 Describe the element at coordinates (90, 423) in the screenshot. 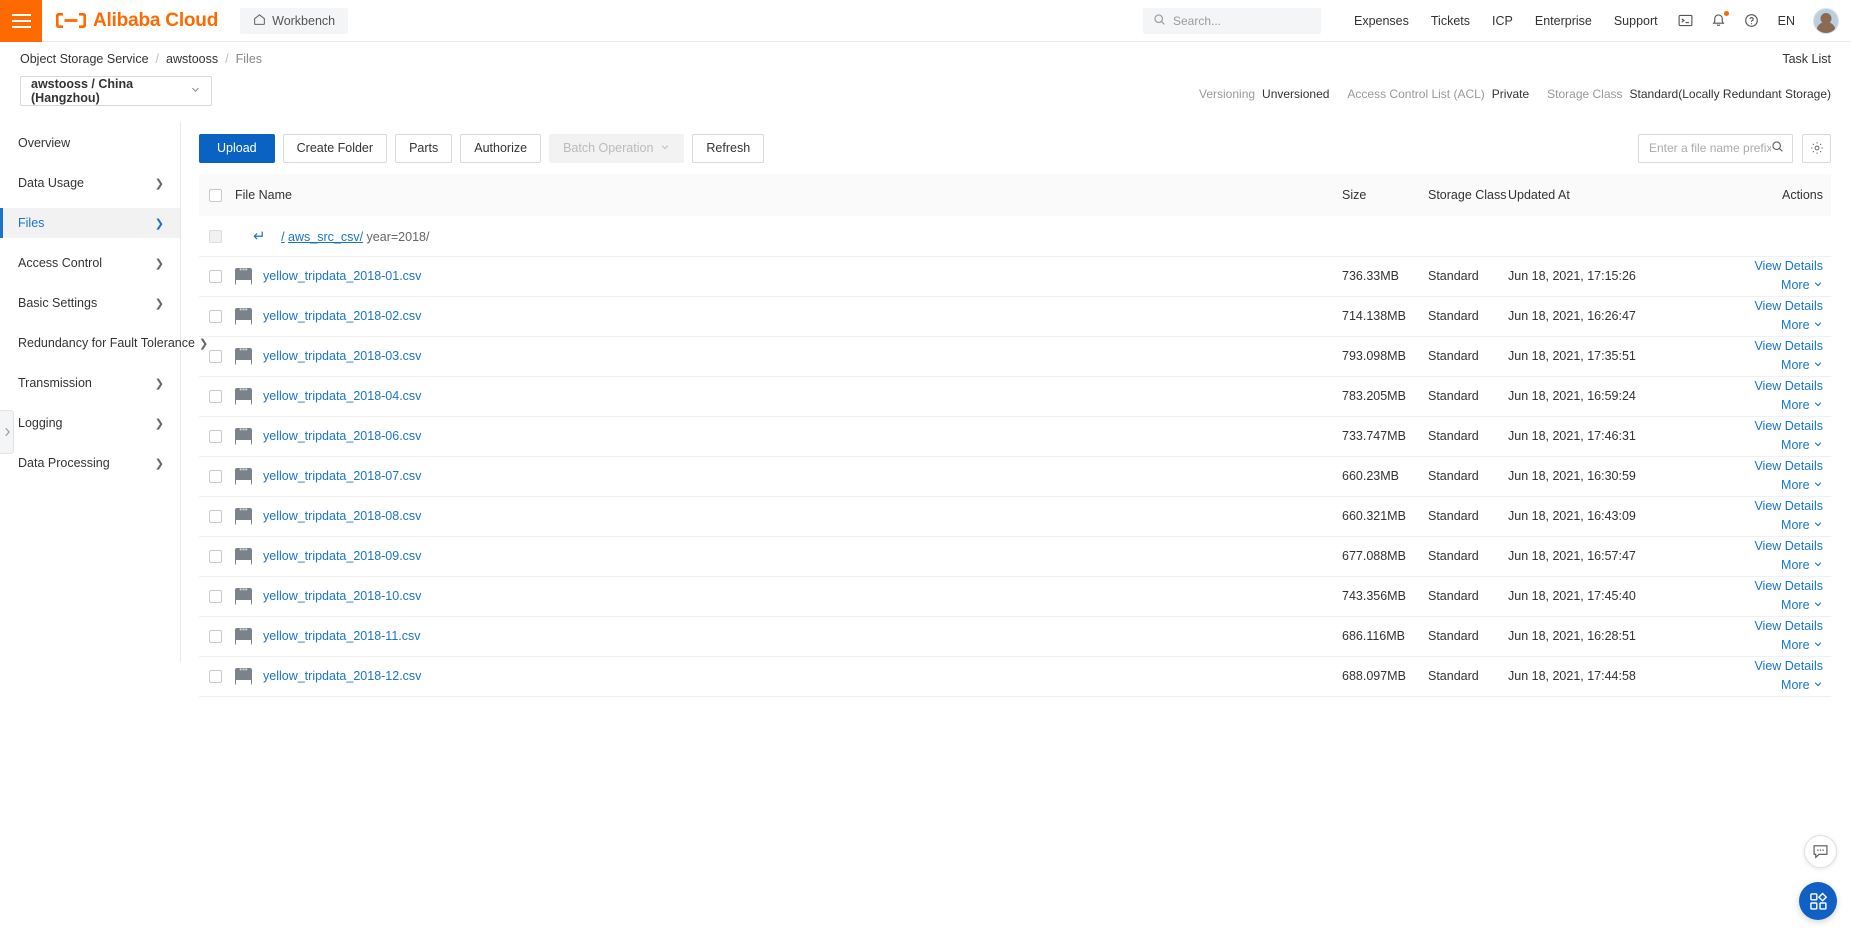

I see `sidebar-item-logging: Logging ❯` at that location.